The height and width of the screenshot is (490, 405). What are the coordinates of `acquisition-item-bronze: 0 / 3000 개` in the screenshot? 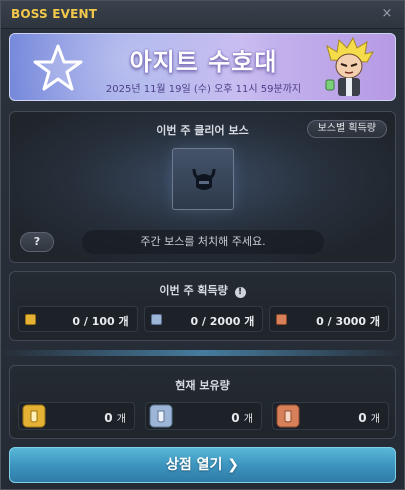 It's located at (329, 319).